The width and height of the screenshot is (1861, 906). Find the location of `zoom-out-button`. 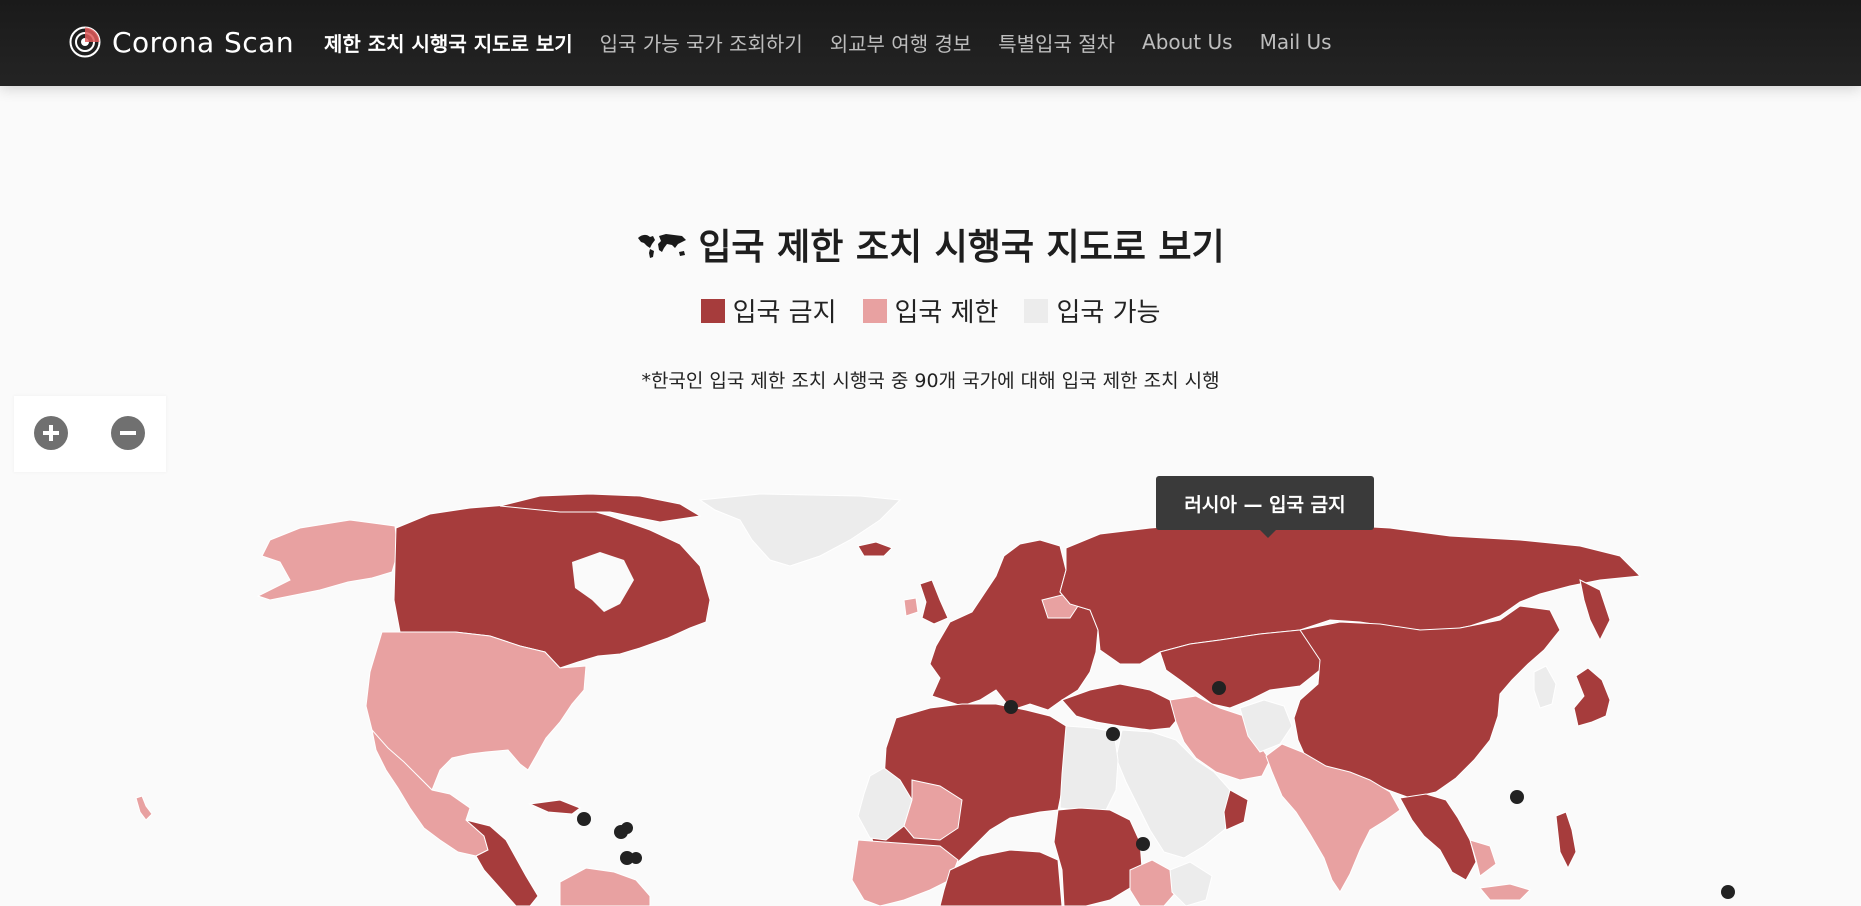

zoom-out-button is located at coordinates (128, 433).